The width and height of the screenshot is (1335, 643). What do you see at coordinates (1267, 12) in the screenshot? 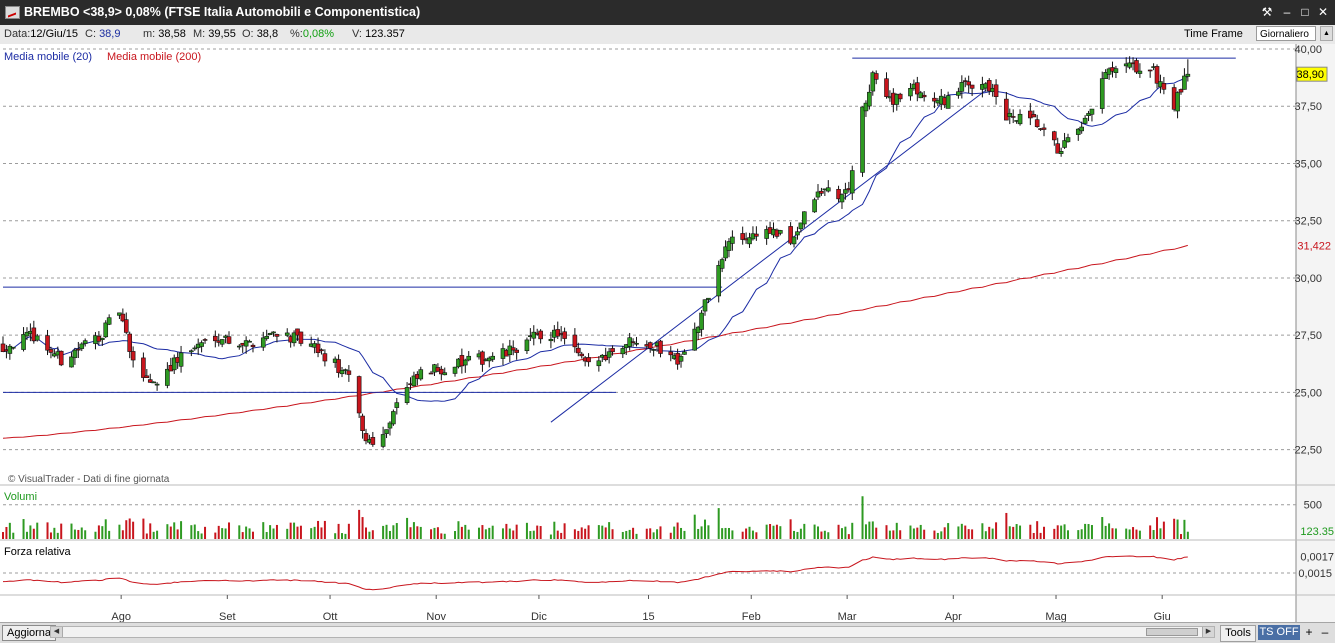
I see `pin-icon: ⚒` at bounding box center [1267, 12].